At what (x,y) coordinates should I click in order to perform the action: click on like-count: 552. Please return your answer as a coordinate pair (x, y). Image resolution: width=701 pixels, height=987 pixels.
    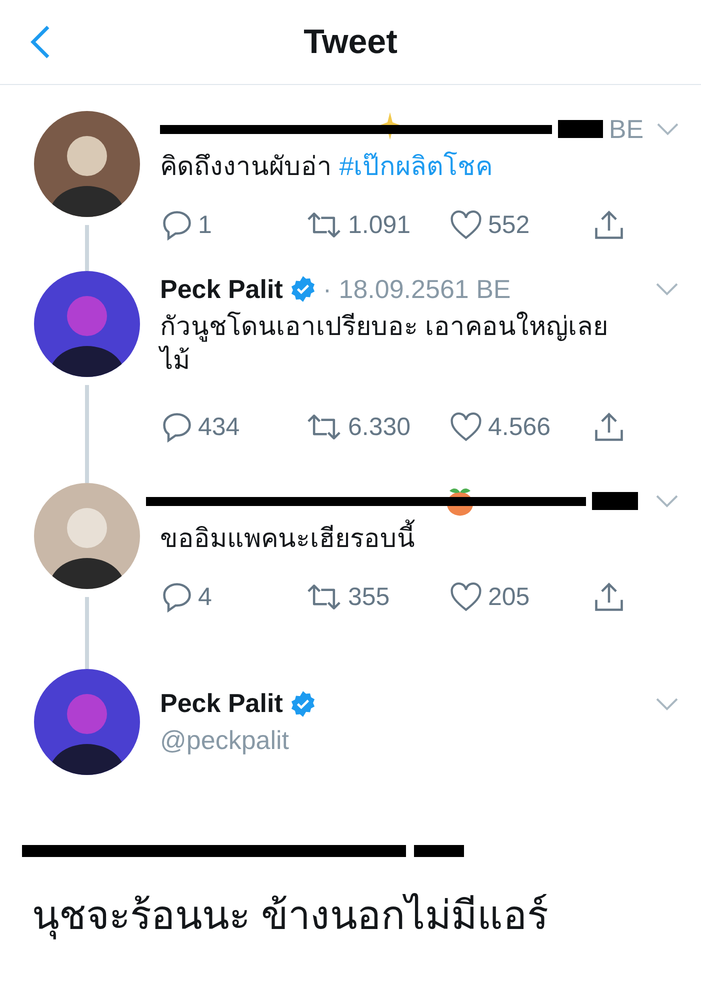
    Looking at the image, I should click on (509, 225).